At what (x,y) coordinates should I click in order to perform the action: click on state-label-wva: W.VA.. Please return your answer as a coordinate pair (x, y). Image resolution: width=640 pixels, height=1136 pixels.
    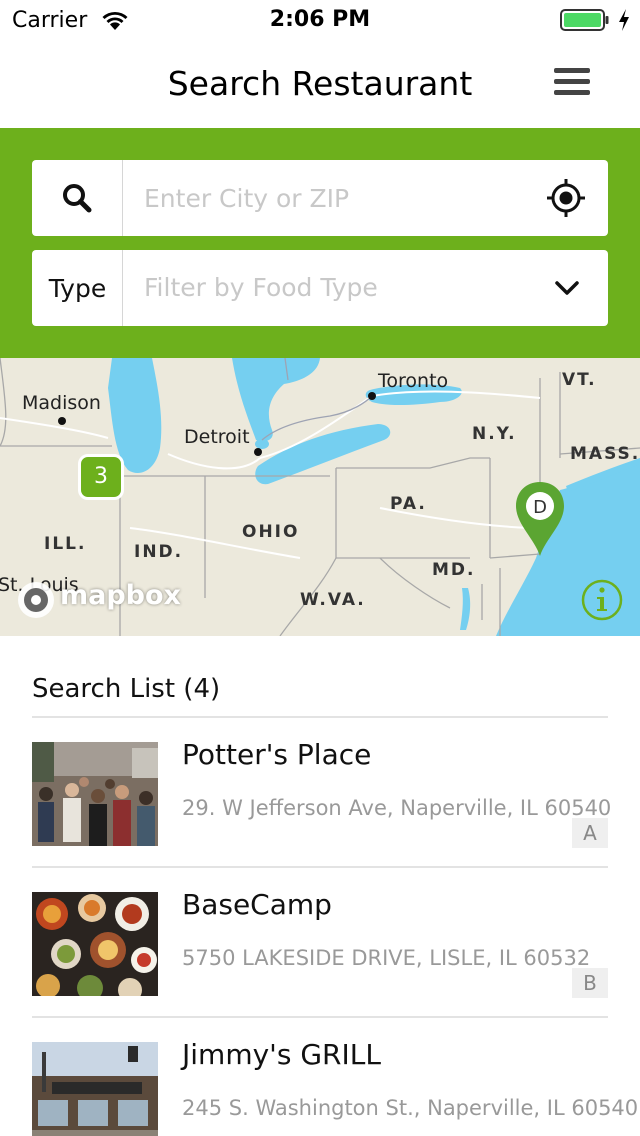
    Looking at the image, I should click on (333, 600).